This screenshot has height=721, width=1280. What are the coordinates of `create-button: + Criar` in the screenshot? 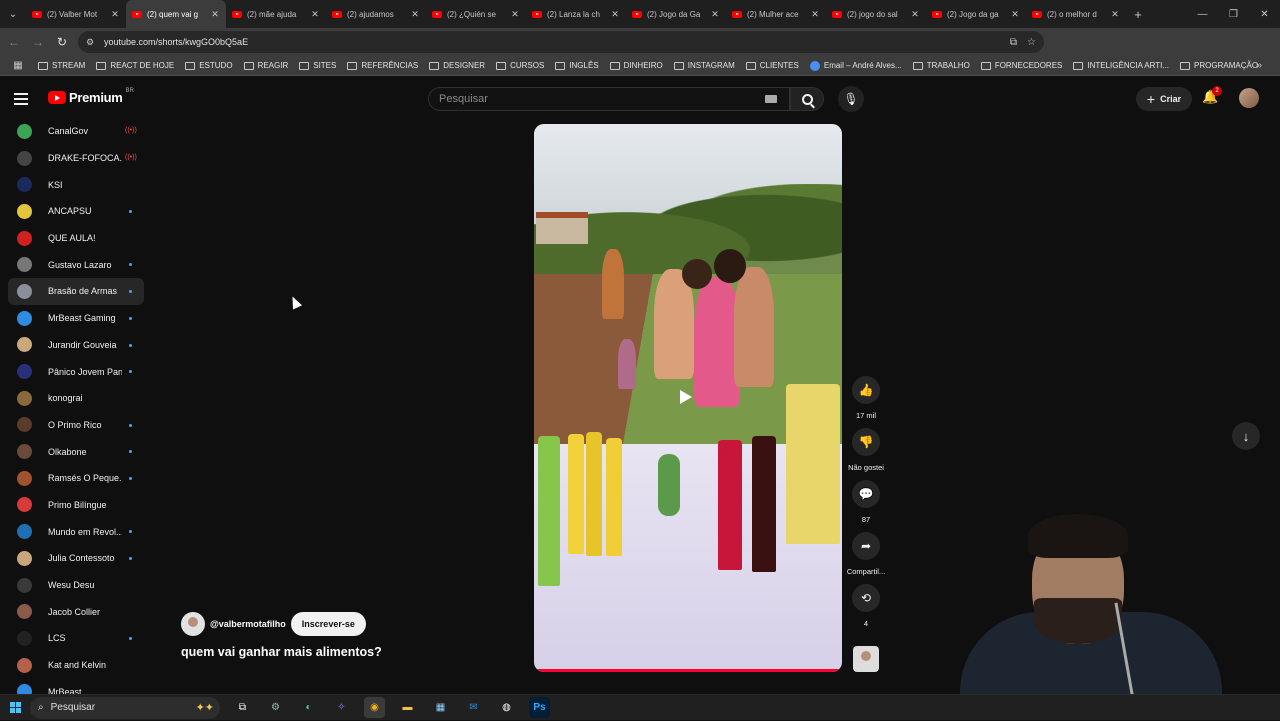 It's located at (1164, 99).